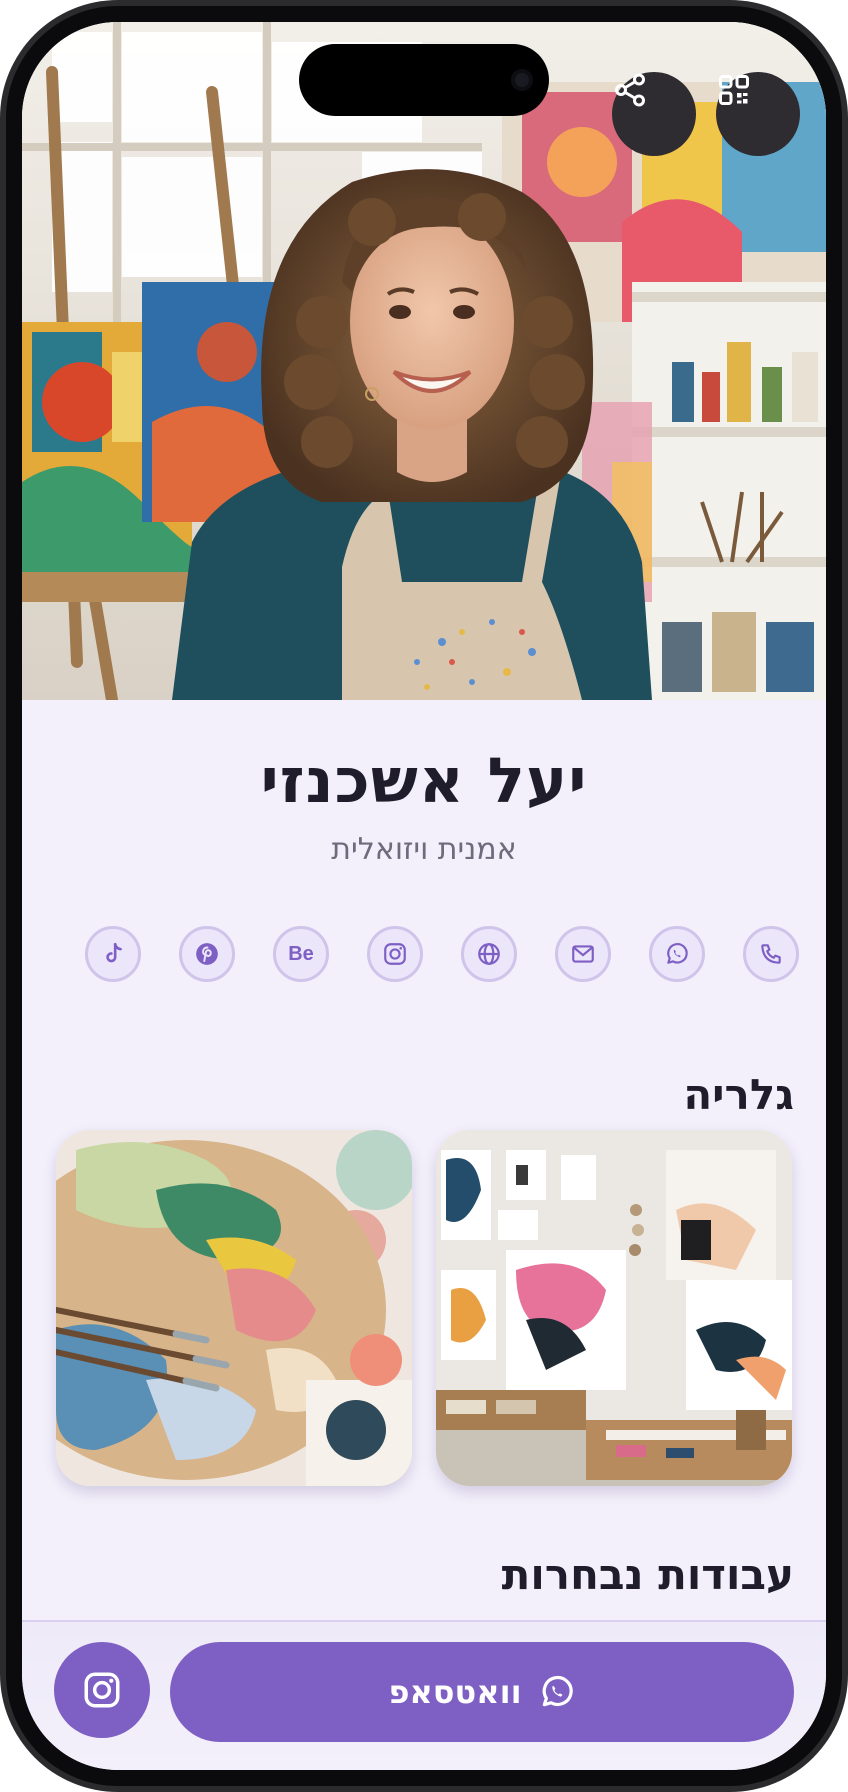 The height and width of the screenshot is (1792, 848). I want to click on instagram-button, so click(395, 954).